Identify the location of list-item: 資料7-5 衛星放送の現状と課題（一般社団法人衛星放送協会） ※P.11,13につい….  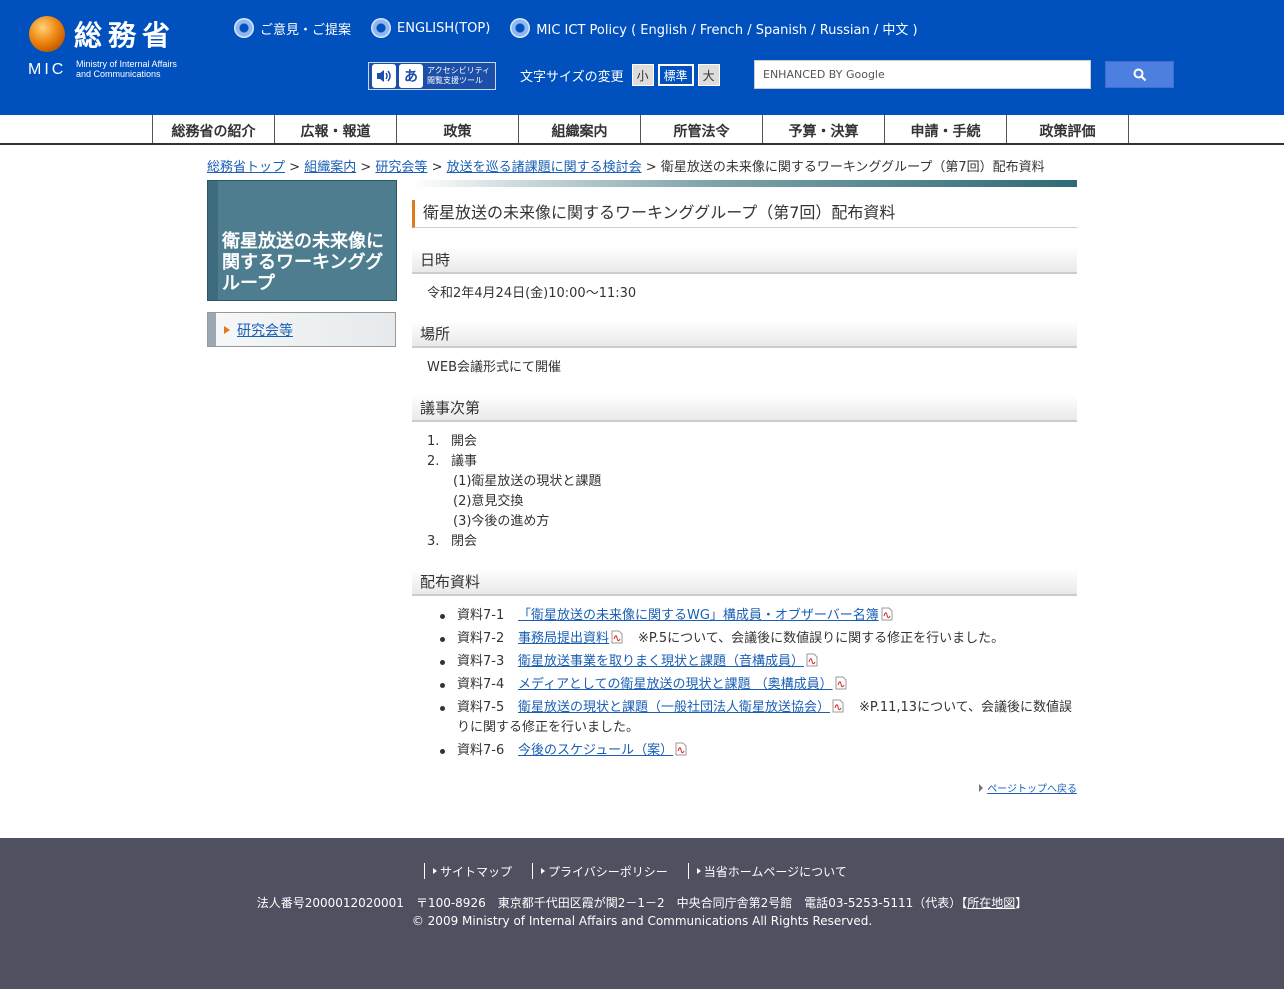
(758, 718).